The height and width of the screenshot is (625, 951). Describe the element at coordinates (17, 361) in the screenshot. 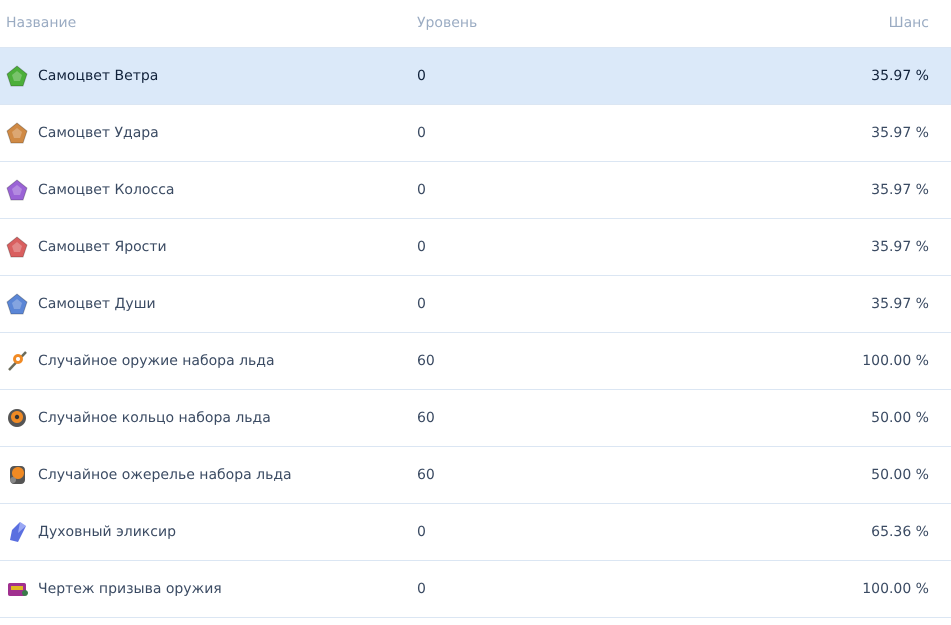

I see `sword-icon` at that location.